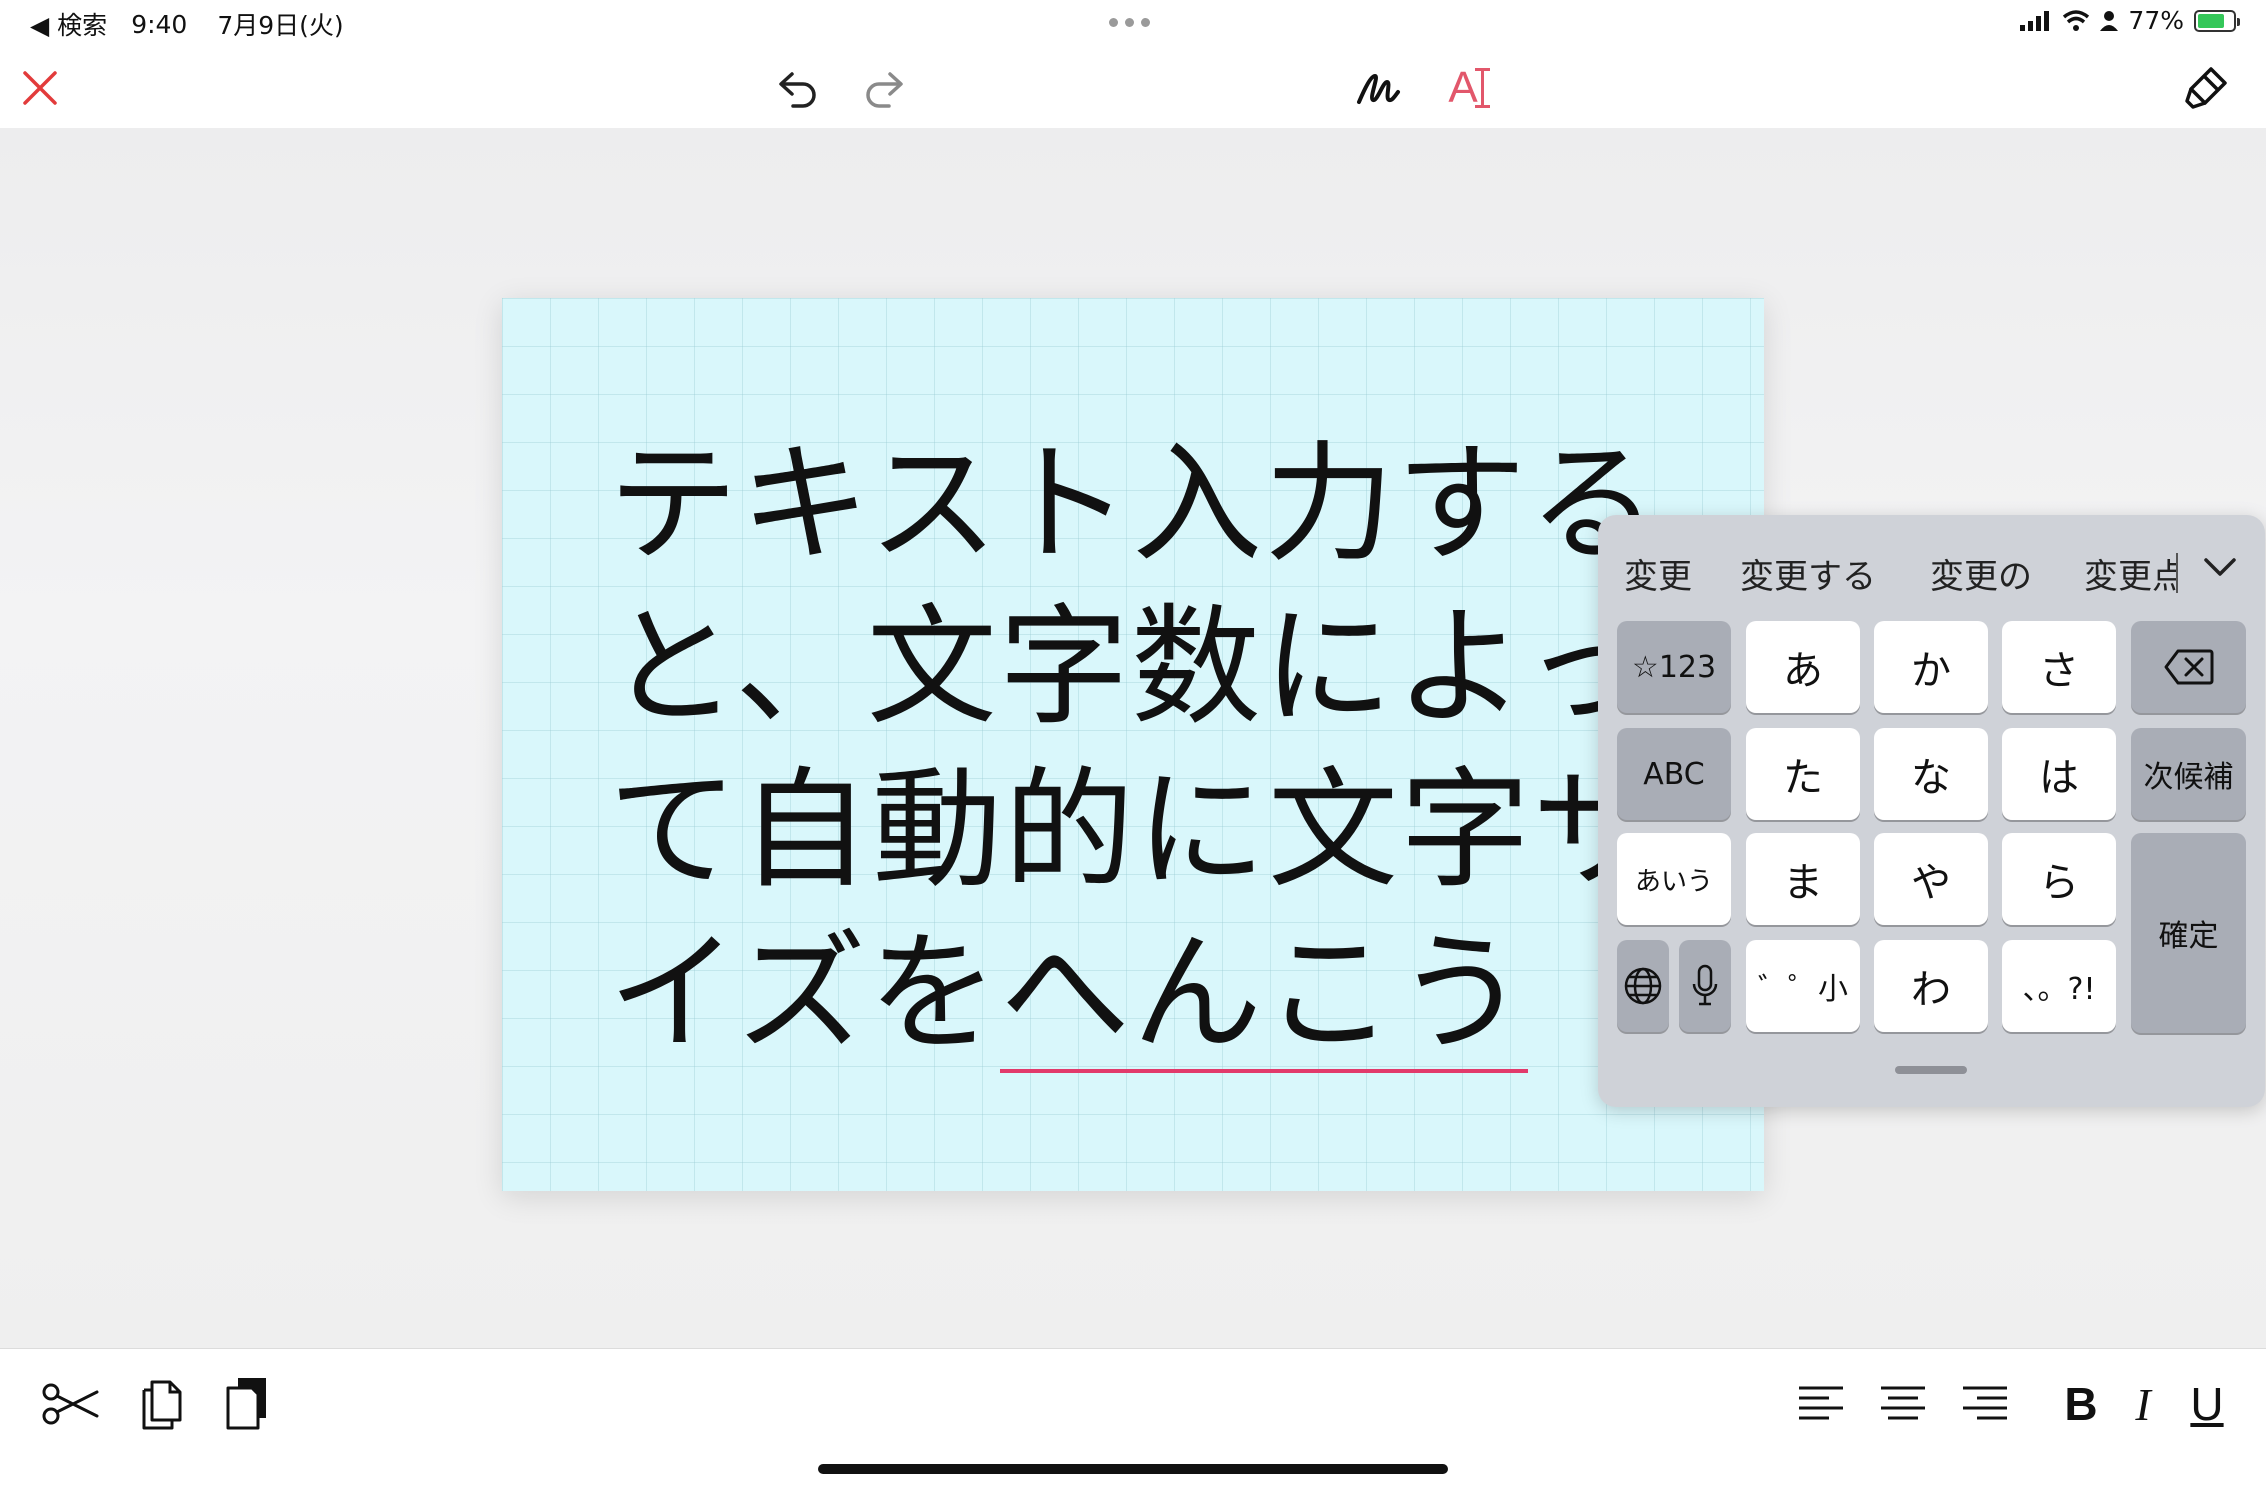 The height and width of the screenshot is (1488, 2266). I want to click on dictation-key, so click(1705, 986).